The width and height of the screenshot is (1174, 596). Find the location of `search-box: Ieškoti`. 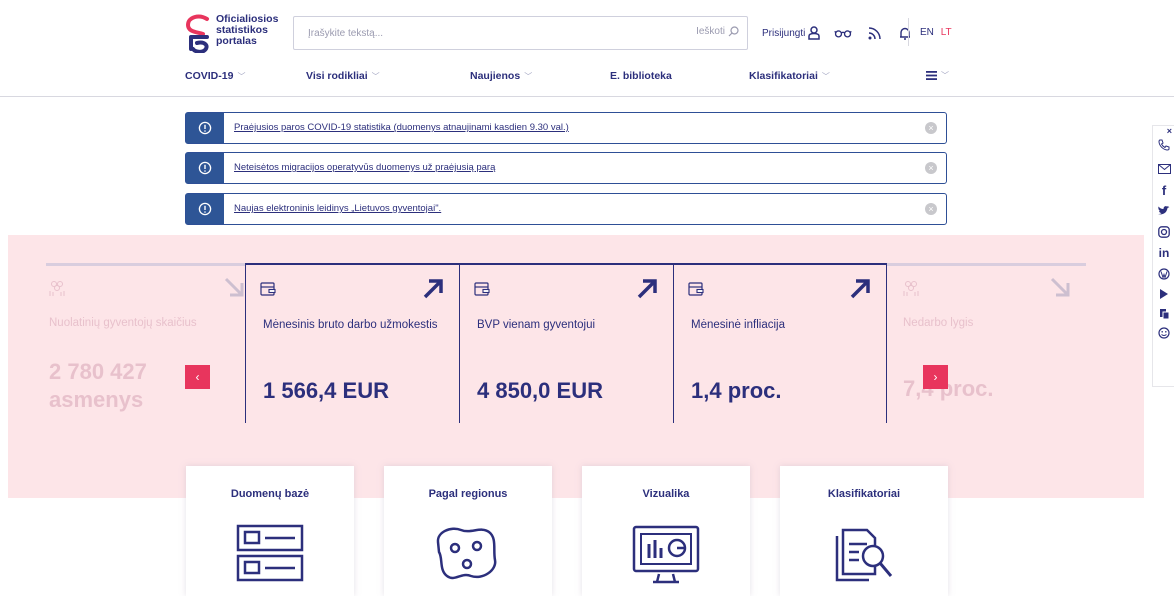

search-box: Ieškoti is located at coordinates (520, 33).